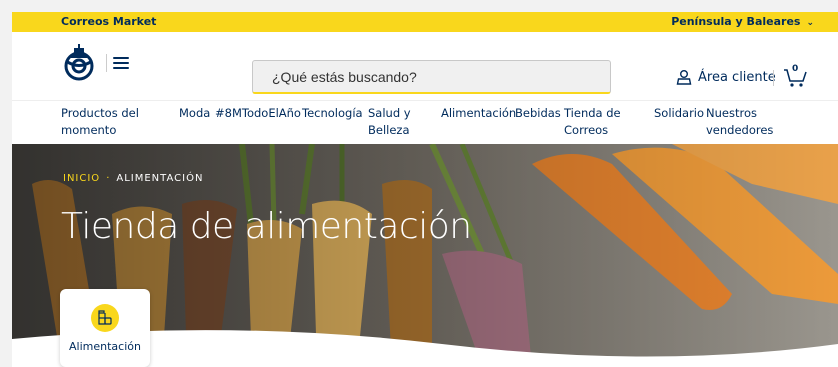 The image size is (838, 367). I want to click on nav-label: Tecnología, so click(332, 113).